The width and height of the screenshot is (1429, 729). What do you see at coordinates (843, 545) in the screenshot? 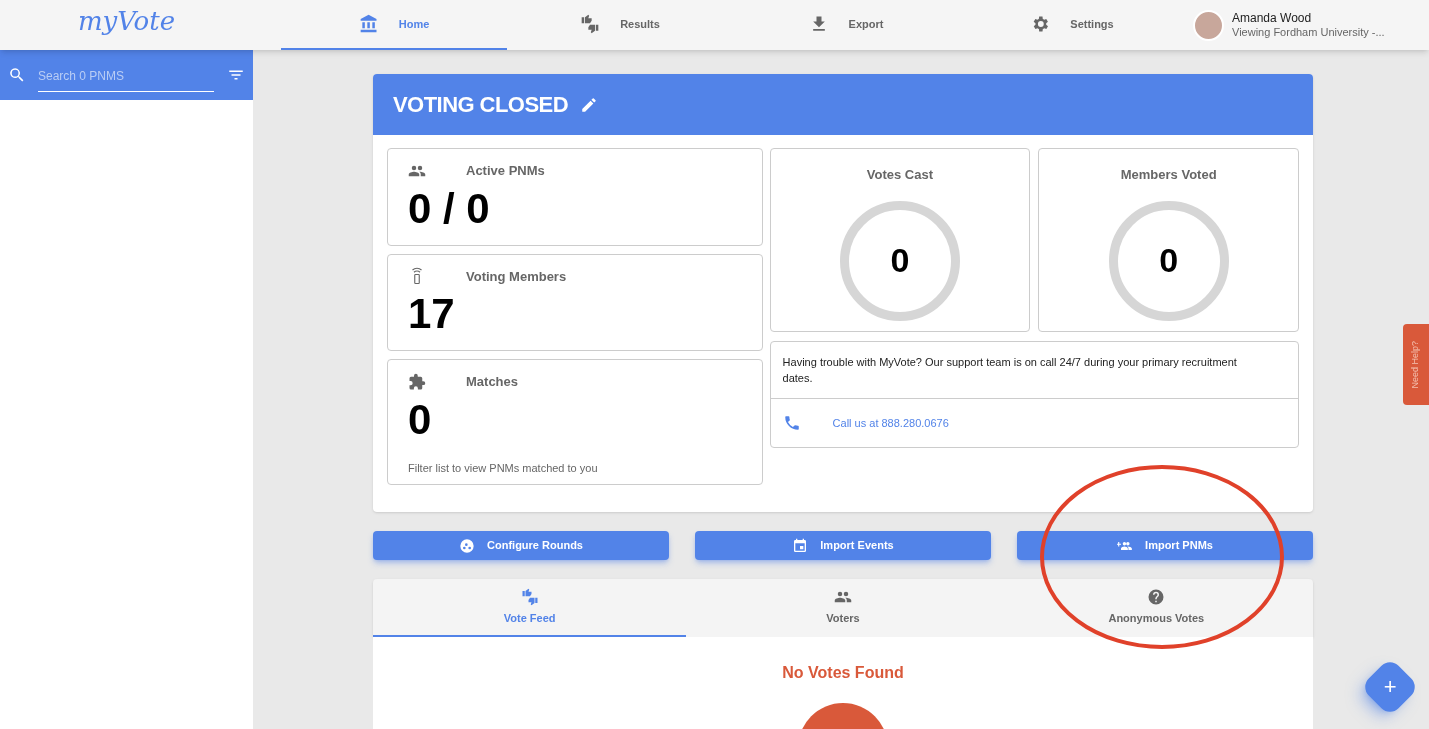
I see `action-button: Import Events` at bounding box center [843, 545].